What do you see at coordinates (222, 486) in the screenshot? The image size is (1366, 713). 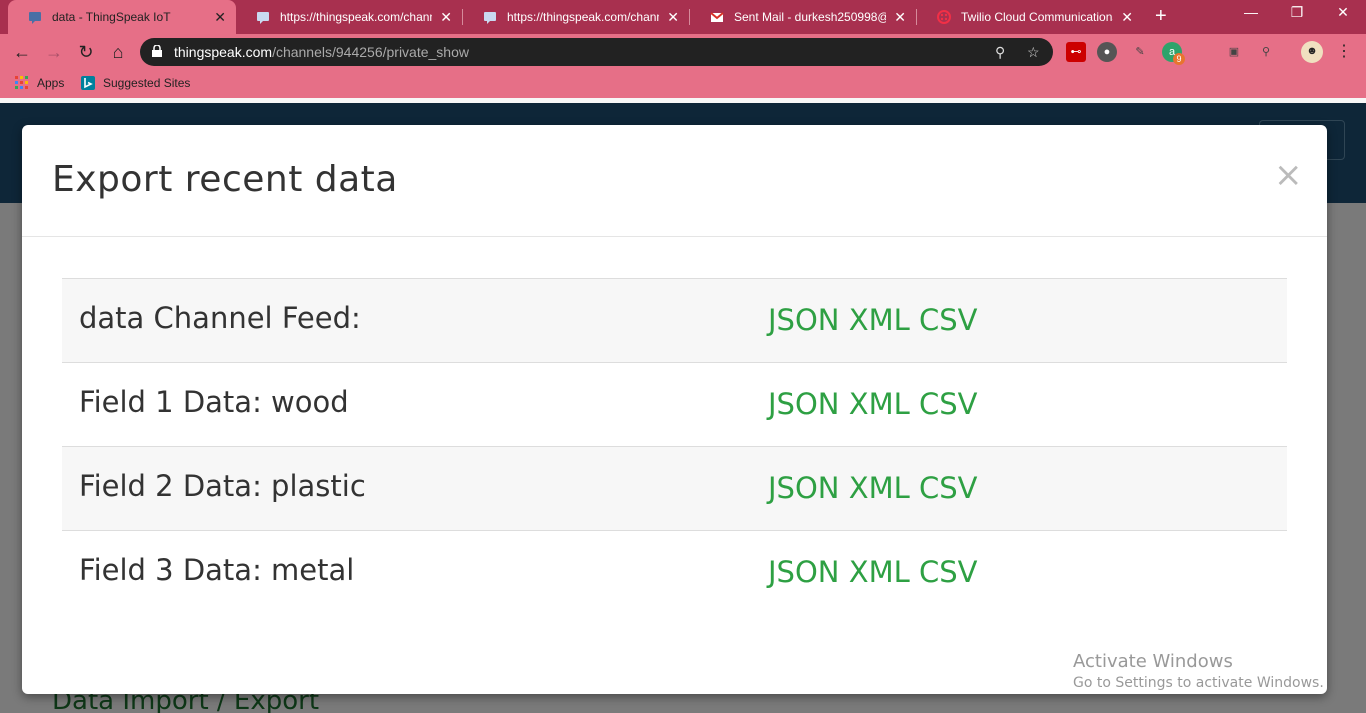 I see `row-label: Field 2 Data: plastic` at bounding box center [222, 486].